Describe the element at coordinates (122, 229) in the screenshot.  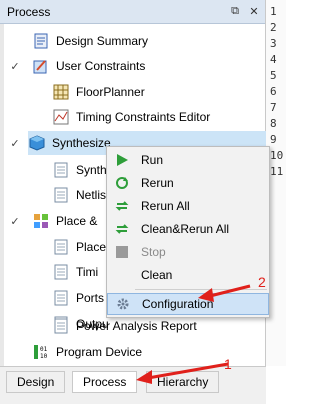
I see `clean-rerun-all-icon` at that location.